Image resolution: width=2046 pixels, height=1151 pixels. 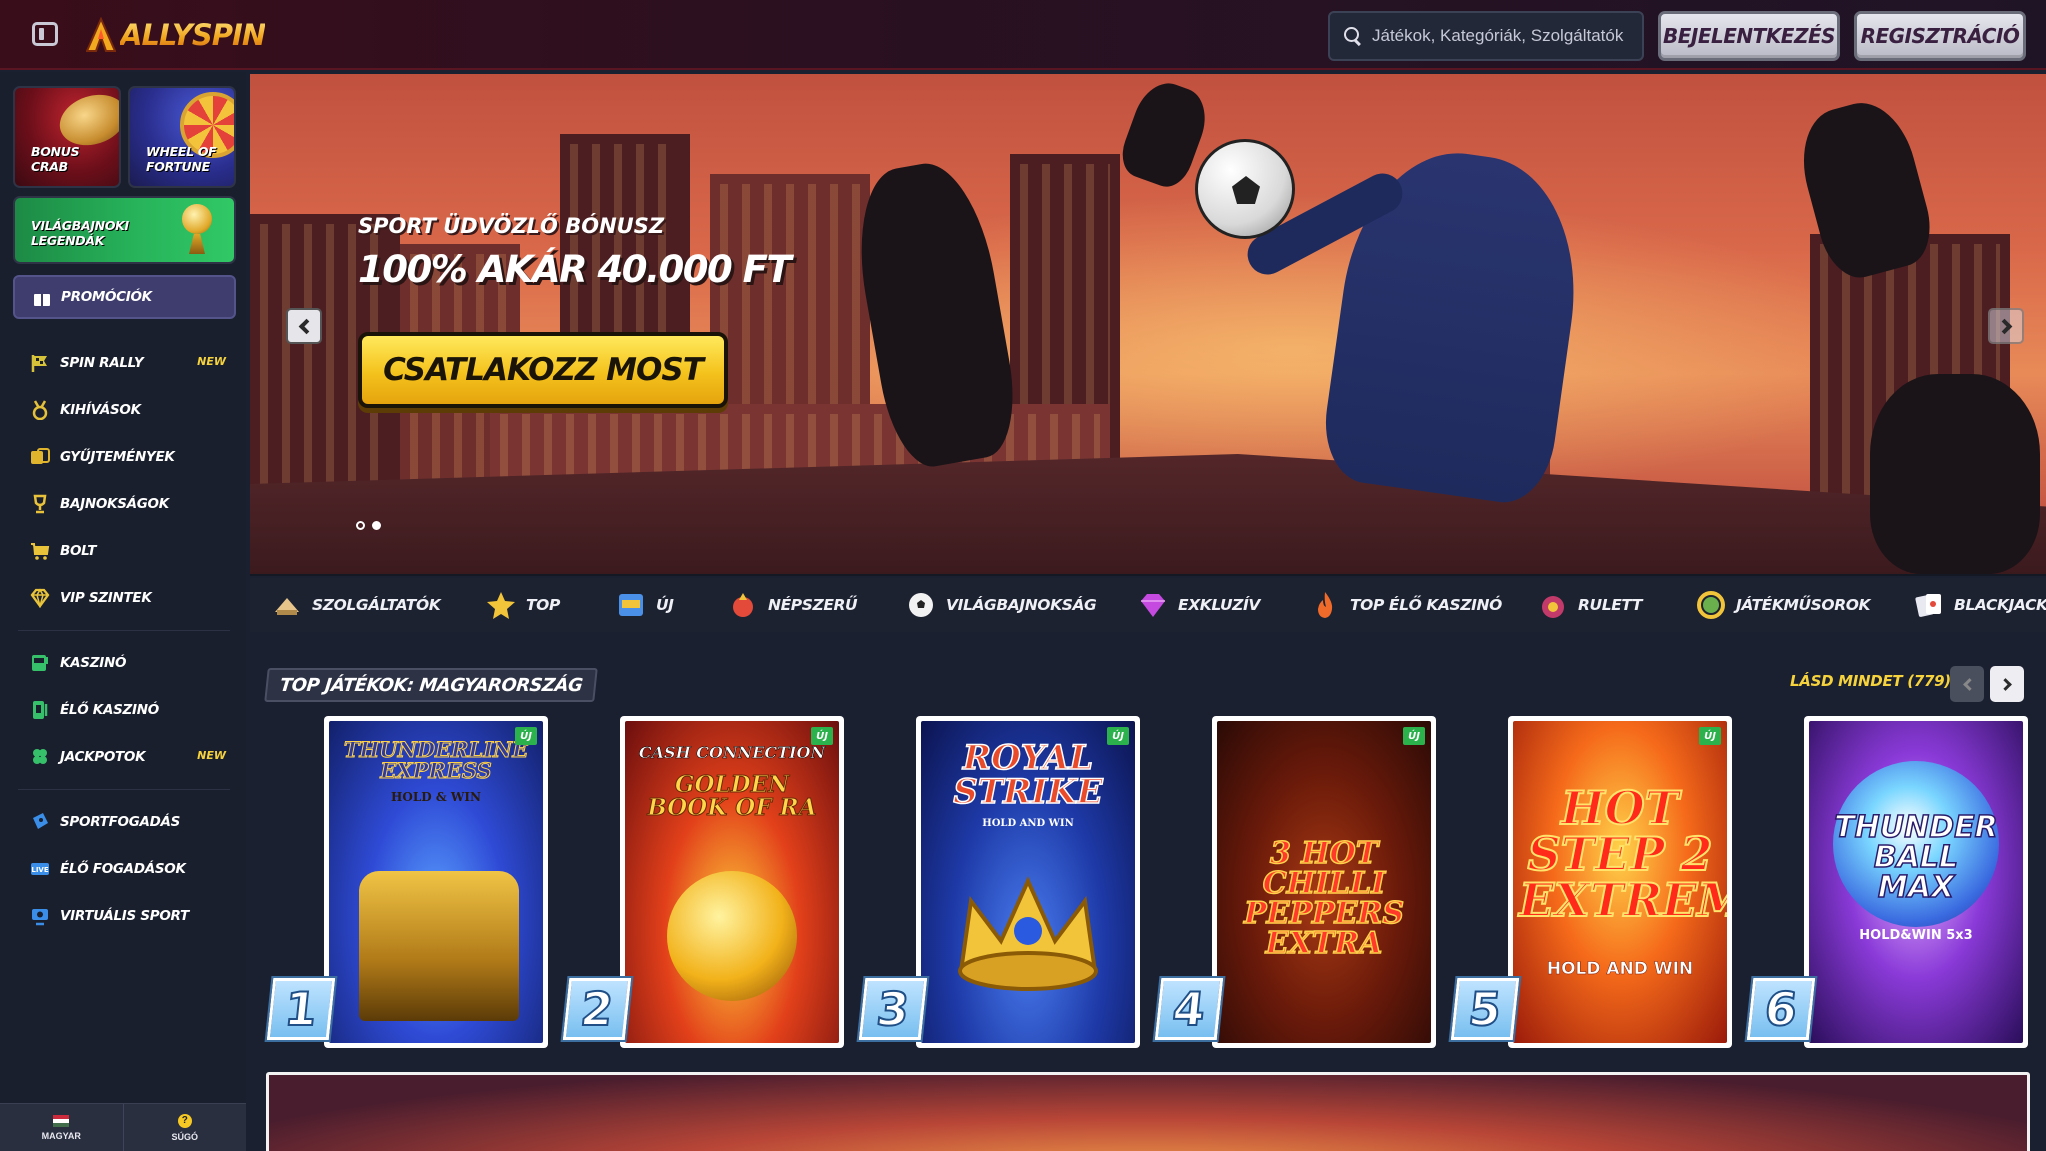 I want to click on category-providers: SZOLGÁLTATÓK, so click(x=356, y=605).